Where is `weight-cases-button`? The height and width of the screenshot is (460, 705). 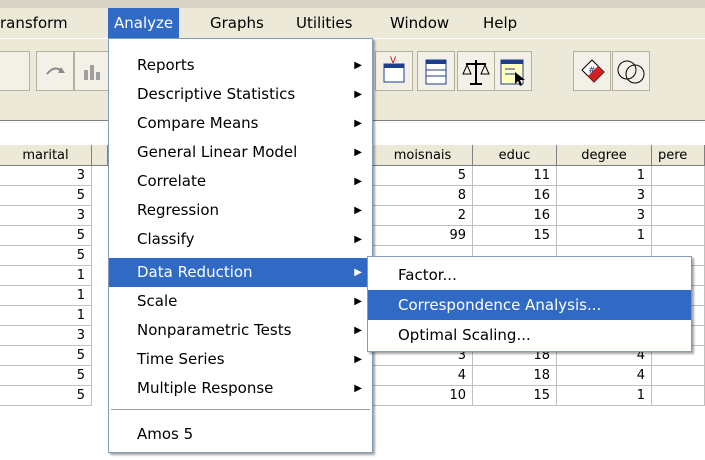
weight-cases-button is located at coordinates (476, 71).